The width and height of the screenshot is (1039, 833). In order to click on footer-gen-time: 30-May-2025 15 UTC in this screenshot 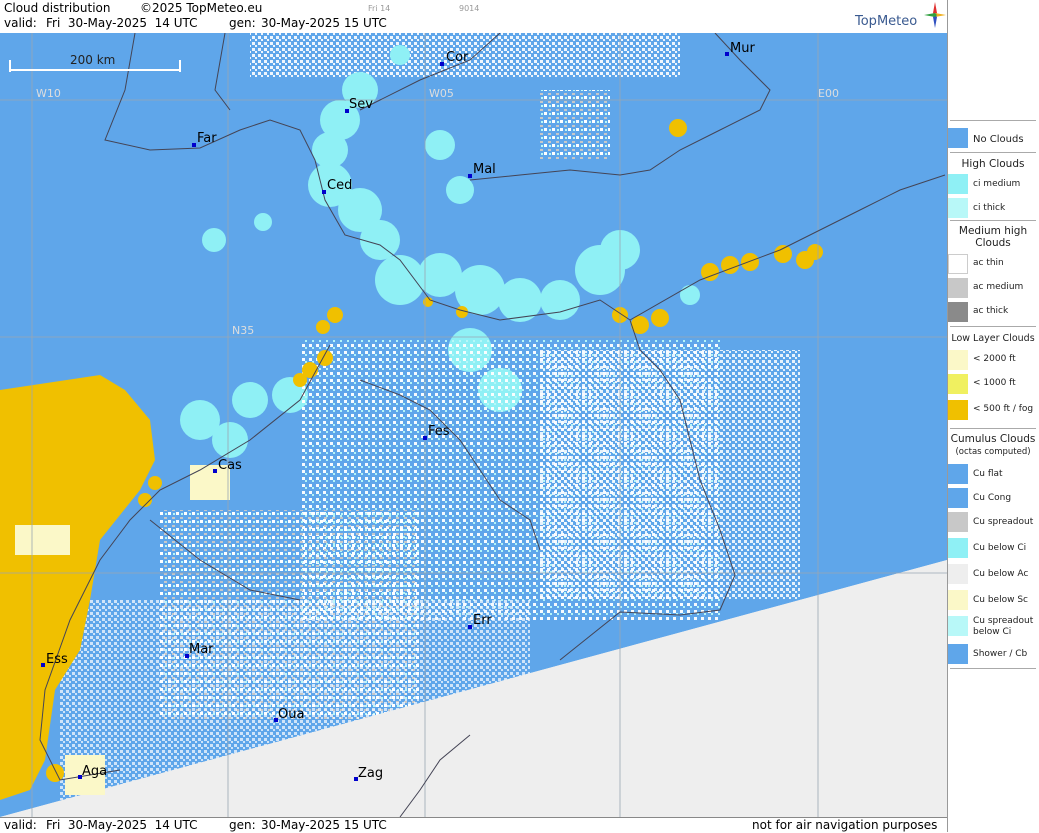, I will do `click(324, 825)`.